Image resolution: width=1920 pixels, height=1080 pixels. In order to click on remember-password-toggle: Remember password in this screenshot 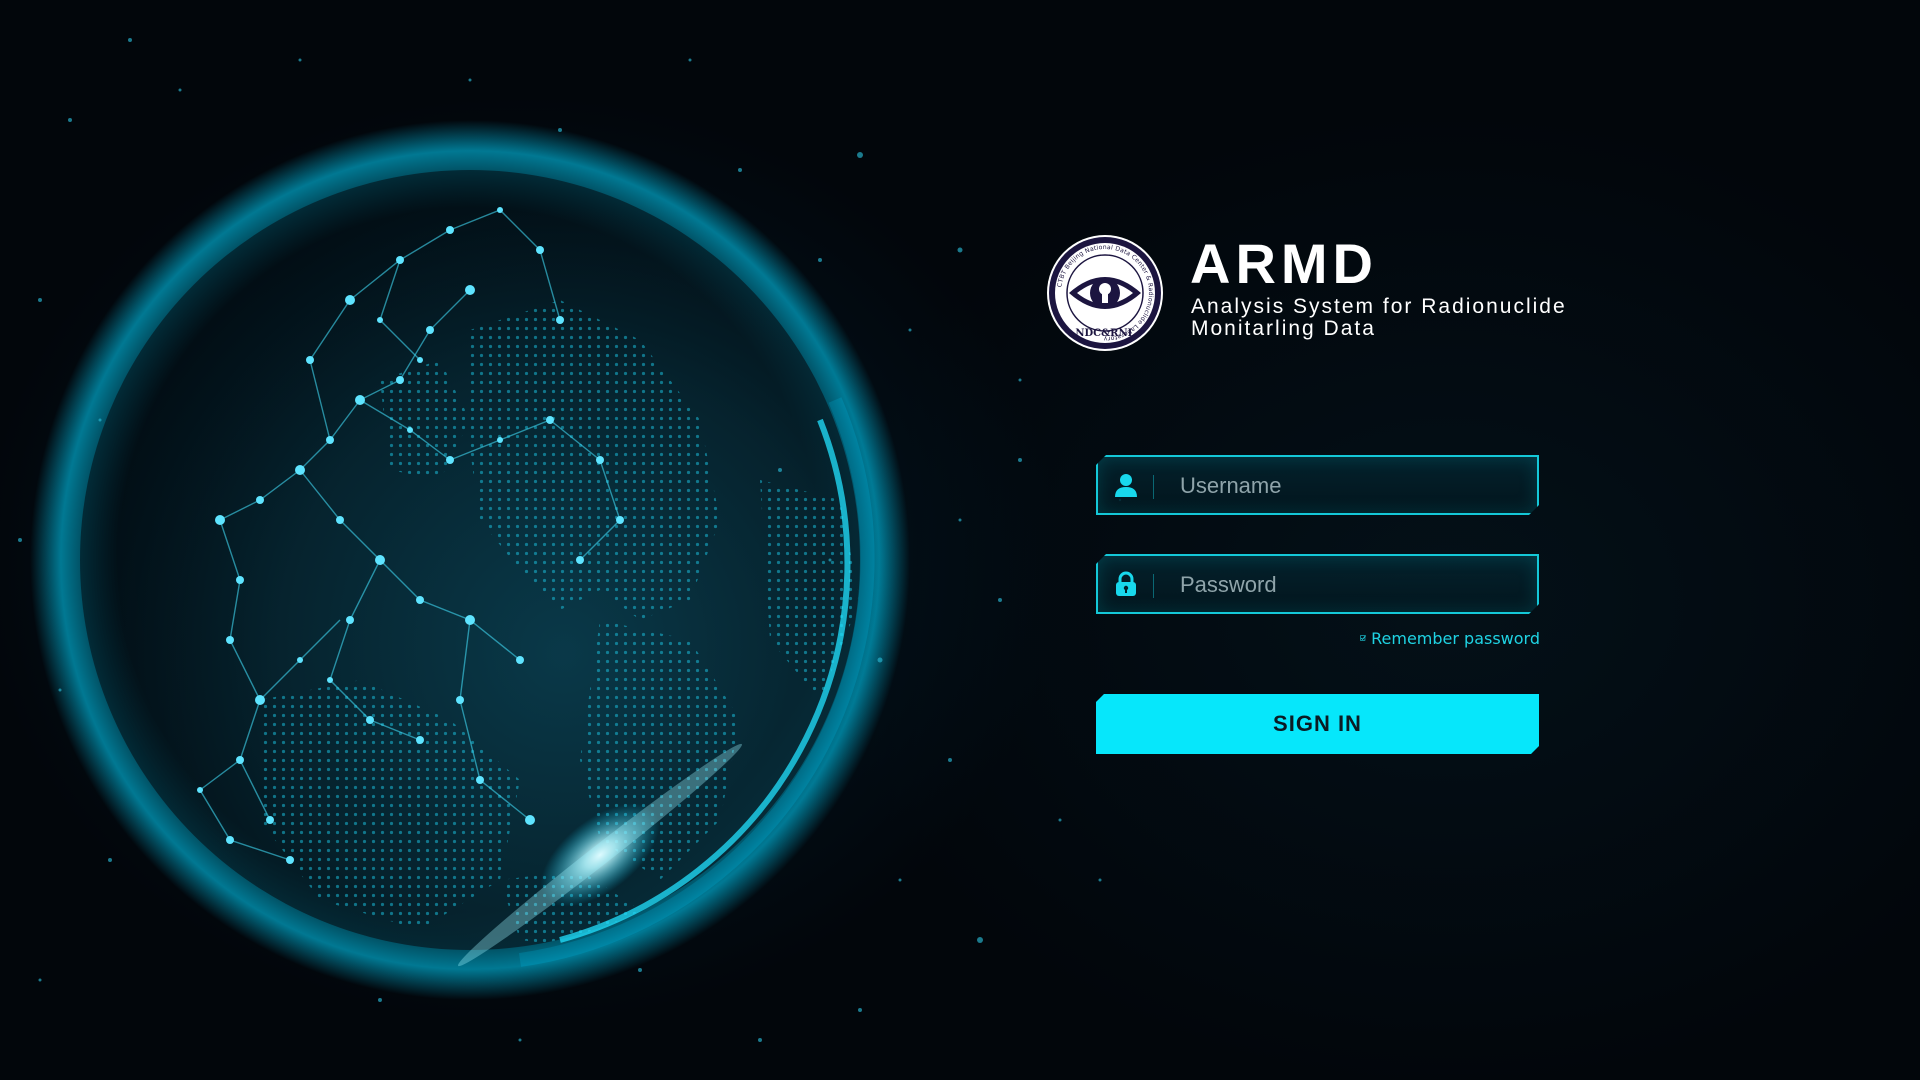, I will do `click(1450, 638)`.